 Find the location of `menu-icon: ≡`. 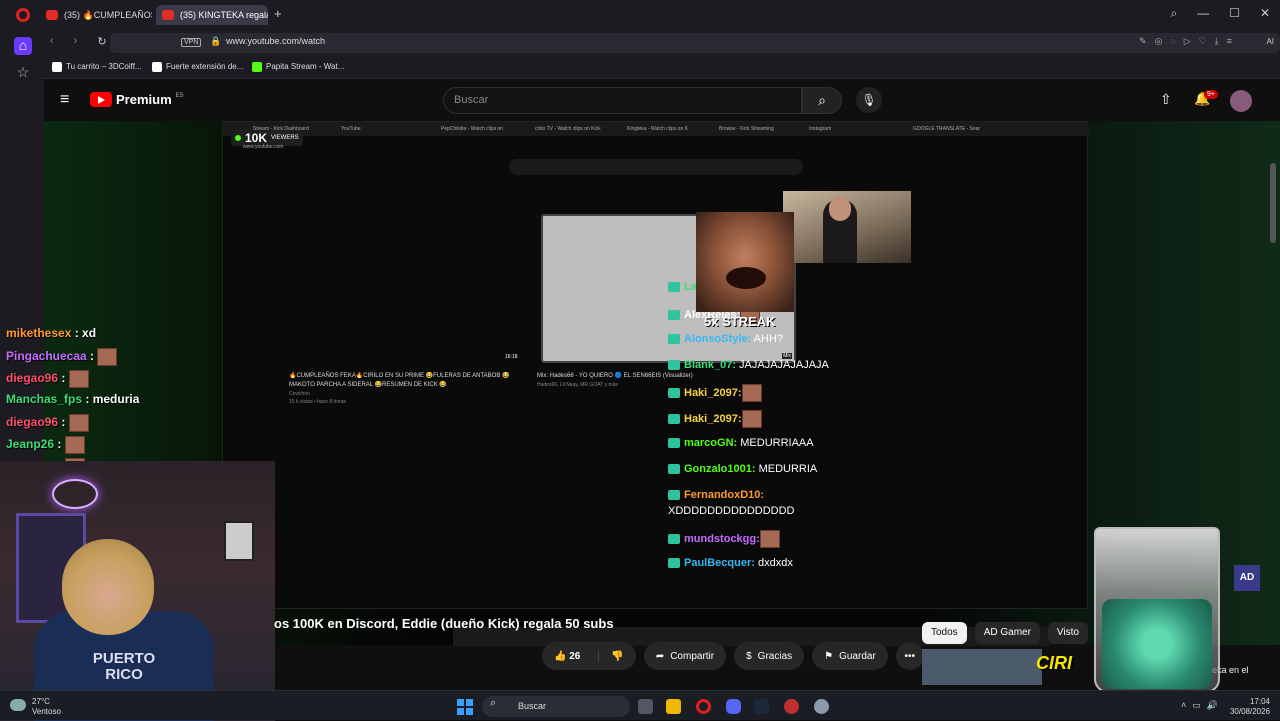

menu-icon: ≡ is located at coordinates (67, 100).